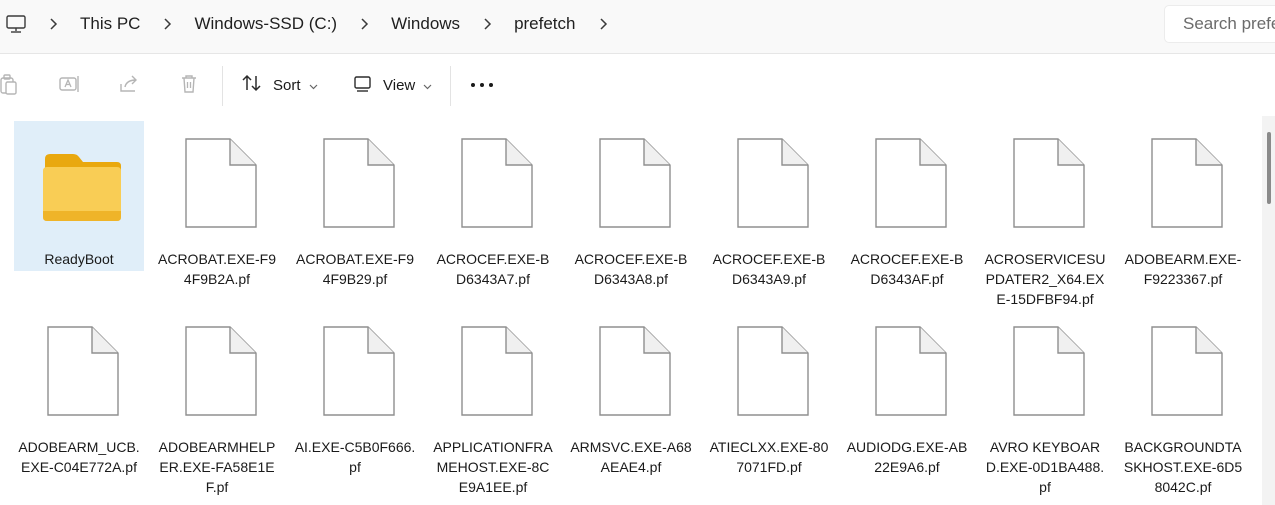 This screenshot has height=505, width=1275. Describe the element at coordinates (363, 85) in the screenshot. I see `view-icon` at that location.